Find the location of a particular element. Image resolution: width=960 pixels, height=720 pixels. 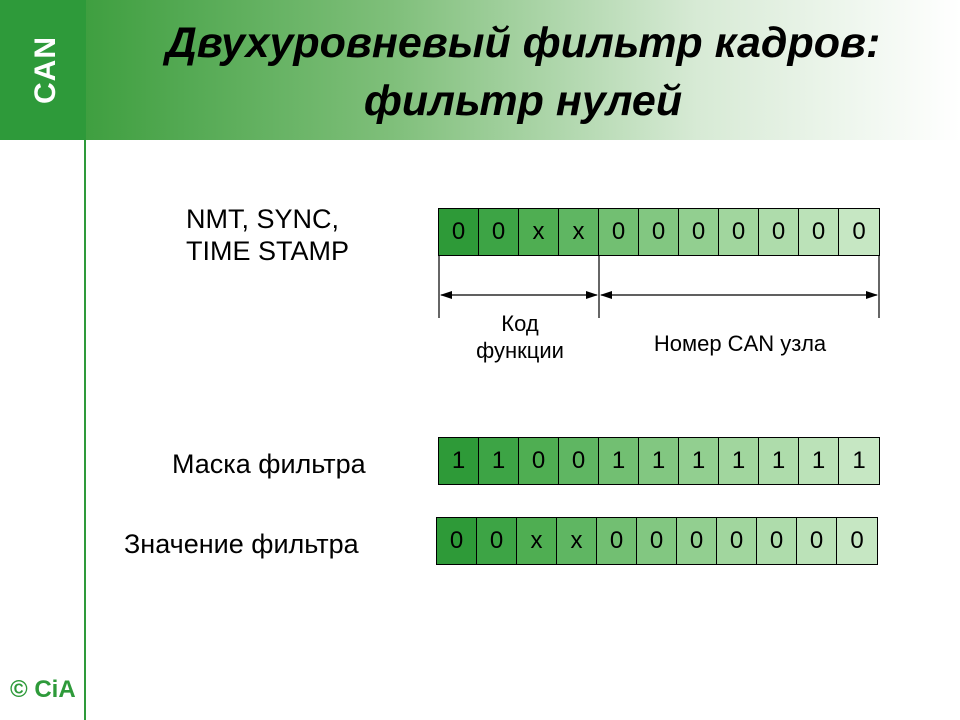

node-number-label: Номер CAN узла is located at coordinates (740, 343).